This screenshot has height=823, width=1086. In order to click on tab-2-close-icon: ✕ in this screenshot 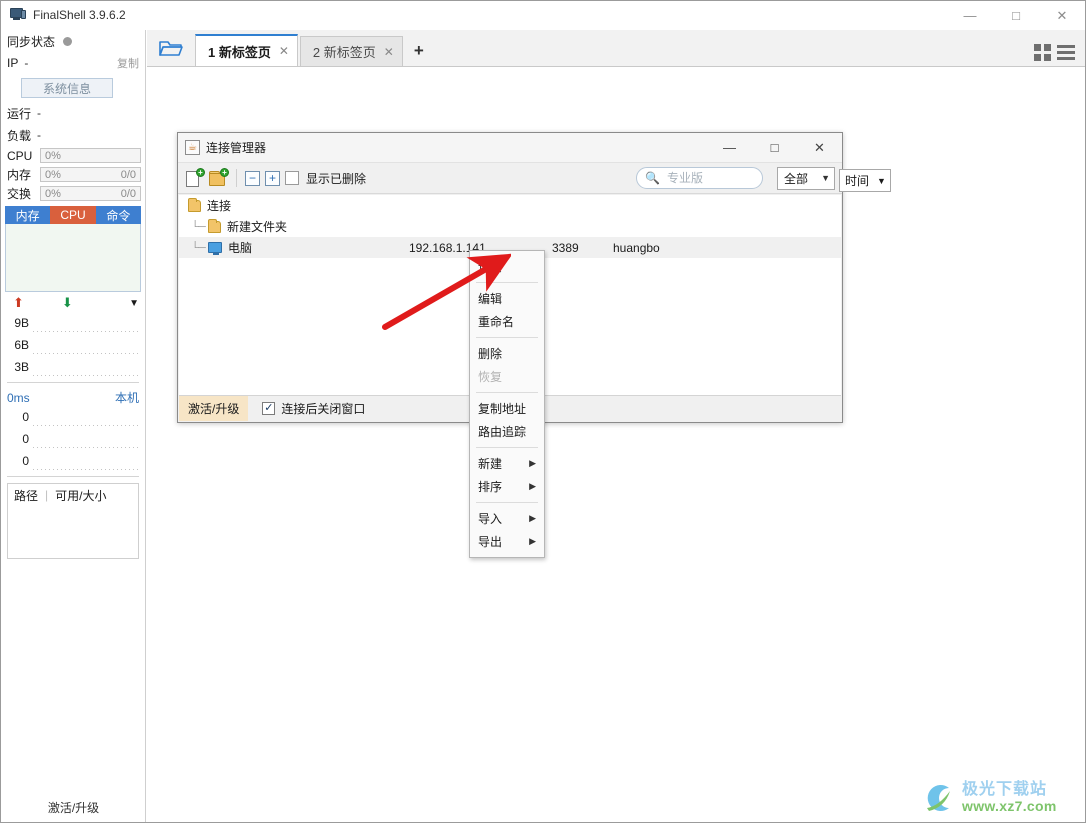, I will do `click(389, 52)`.